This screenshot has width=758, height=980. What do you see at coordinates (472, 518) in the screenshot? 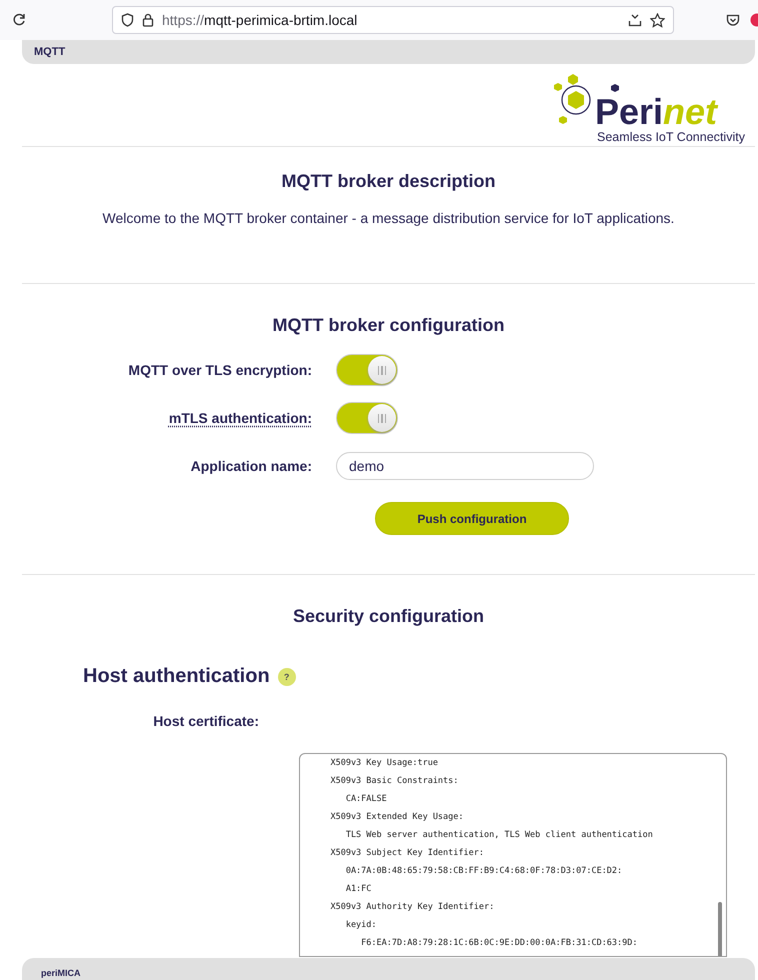
I see `push-configuration-button: Push configuration` at bounding box center [472, 518].